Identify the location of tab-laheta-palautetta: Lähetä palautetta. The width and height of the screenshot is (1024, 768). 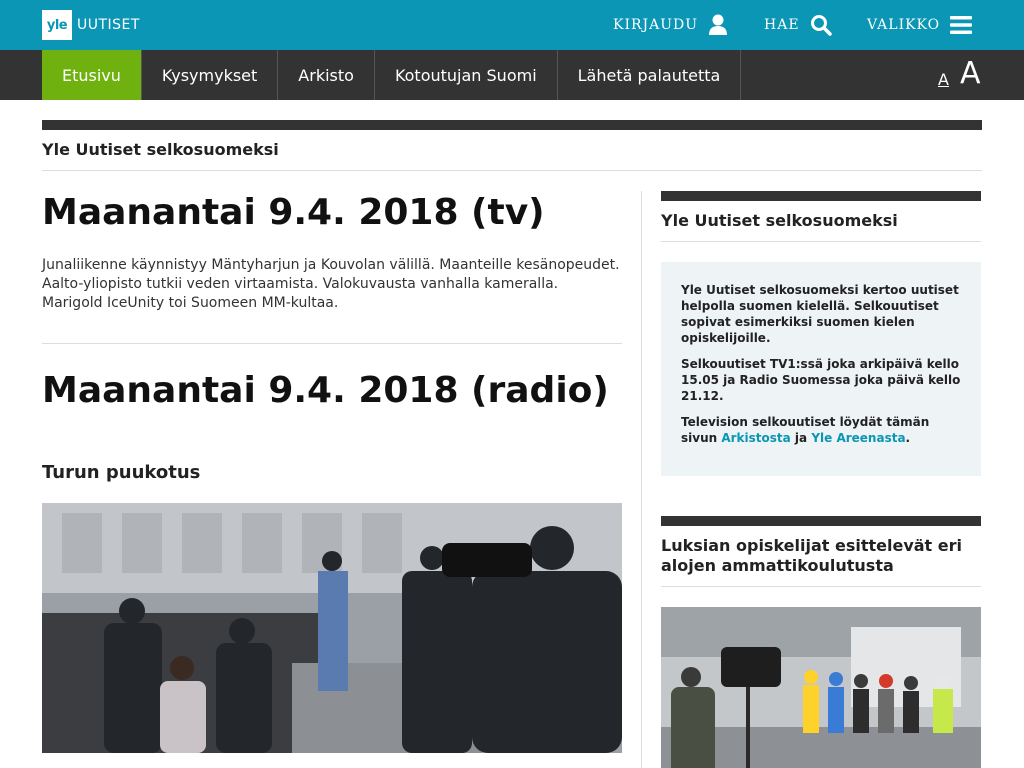
(650, 75).